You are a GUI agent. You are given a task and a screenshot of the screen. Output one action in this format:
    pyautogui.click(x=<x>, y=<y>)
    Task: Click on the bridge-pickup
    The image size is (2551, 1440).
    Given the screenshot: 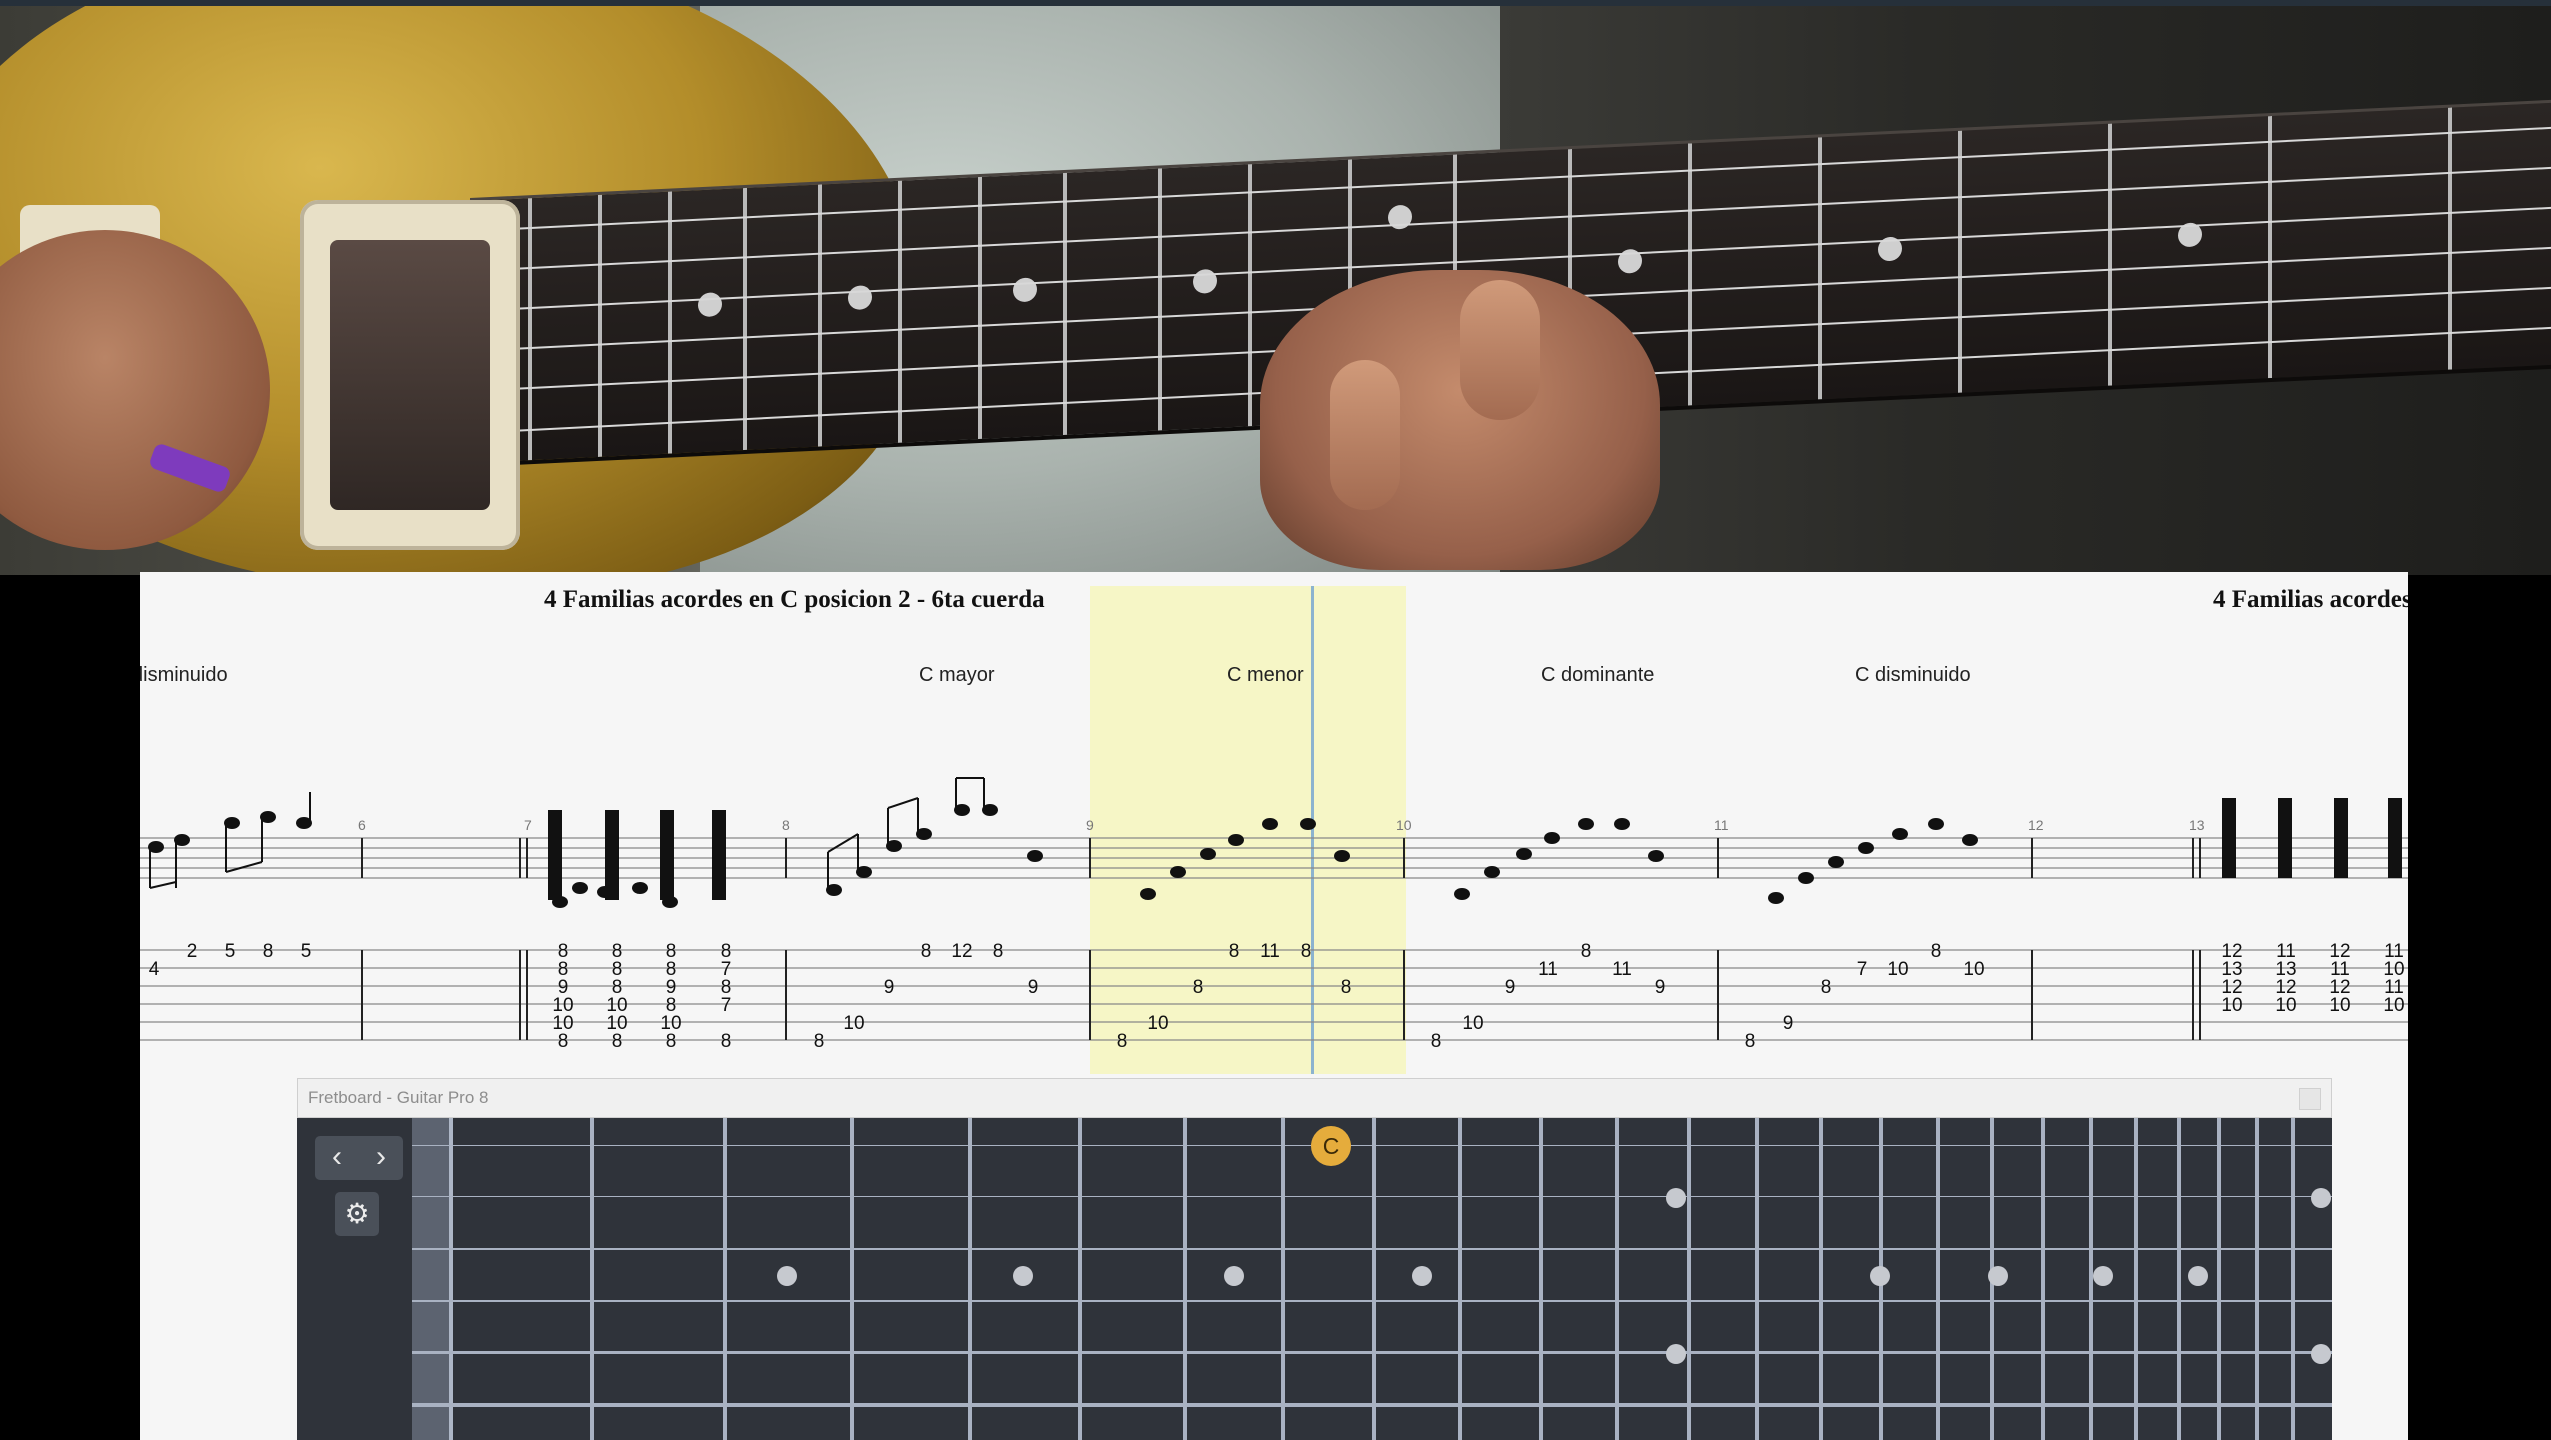 What is the action you would take?
    pyautogui.click(x=410, y=375)
    